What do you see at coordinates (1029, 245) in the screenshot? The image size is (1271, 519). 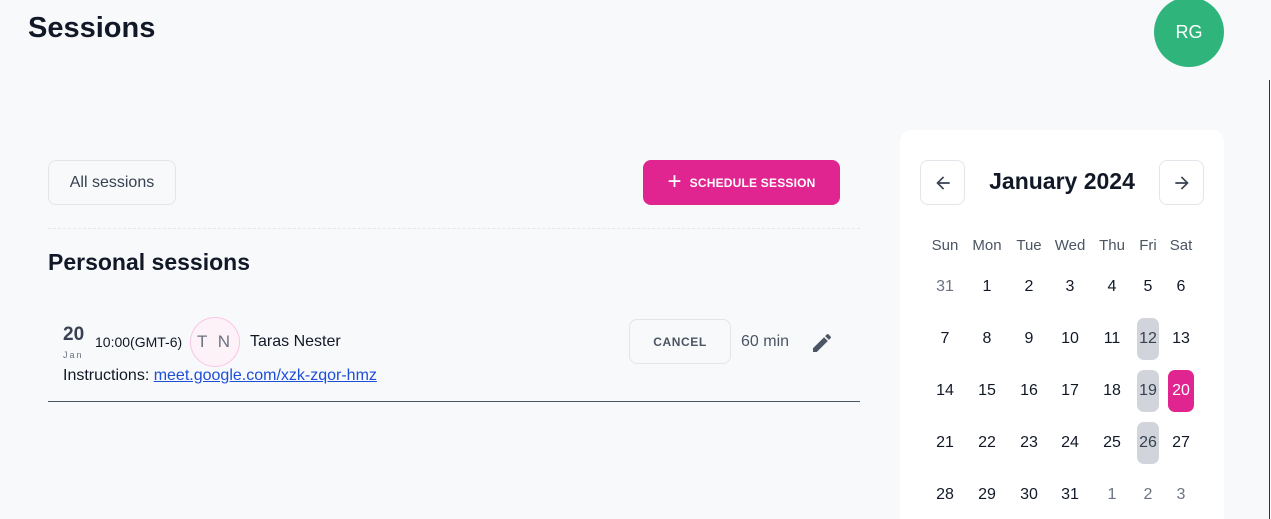 I see `weekday-label: Tue` at bounding box center [1029, 245].